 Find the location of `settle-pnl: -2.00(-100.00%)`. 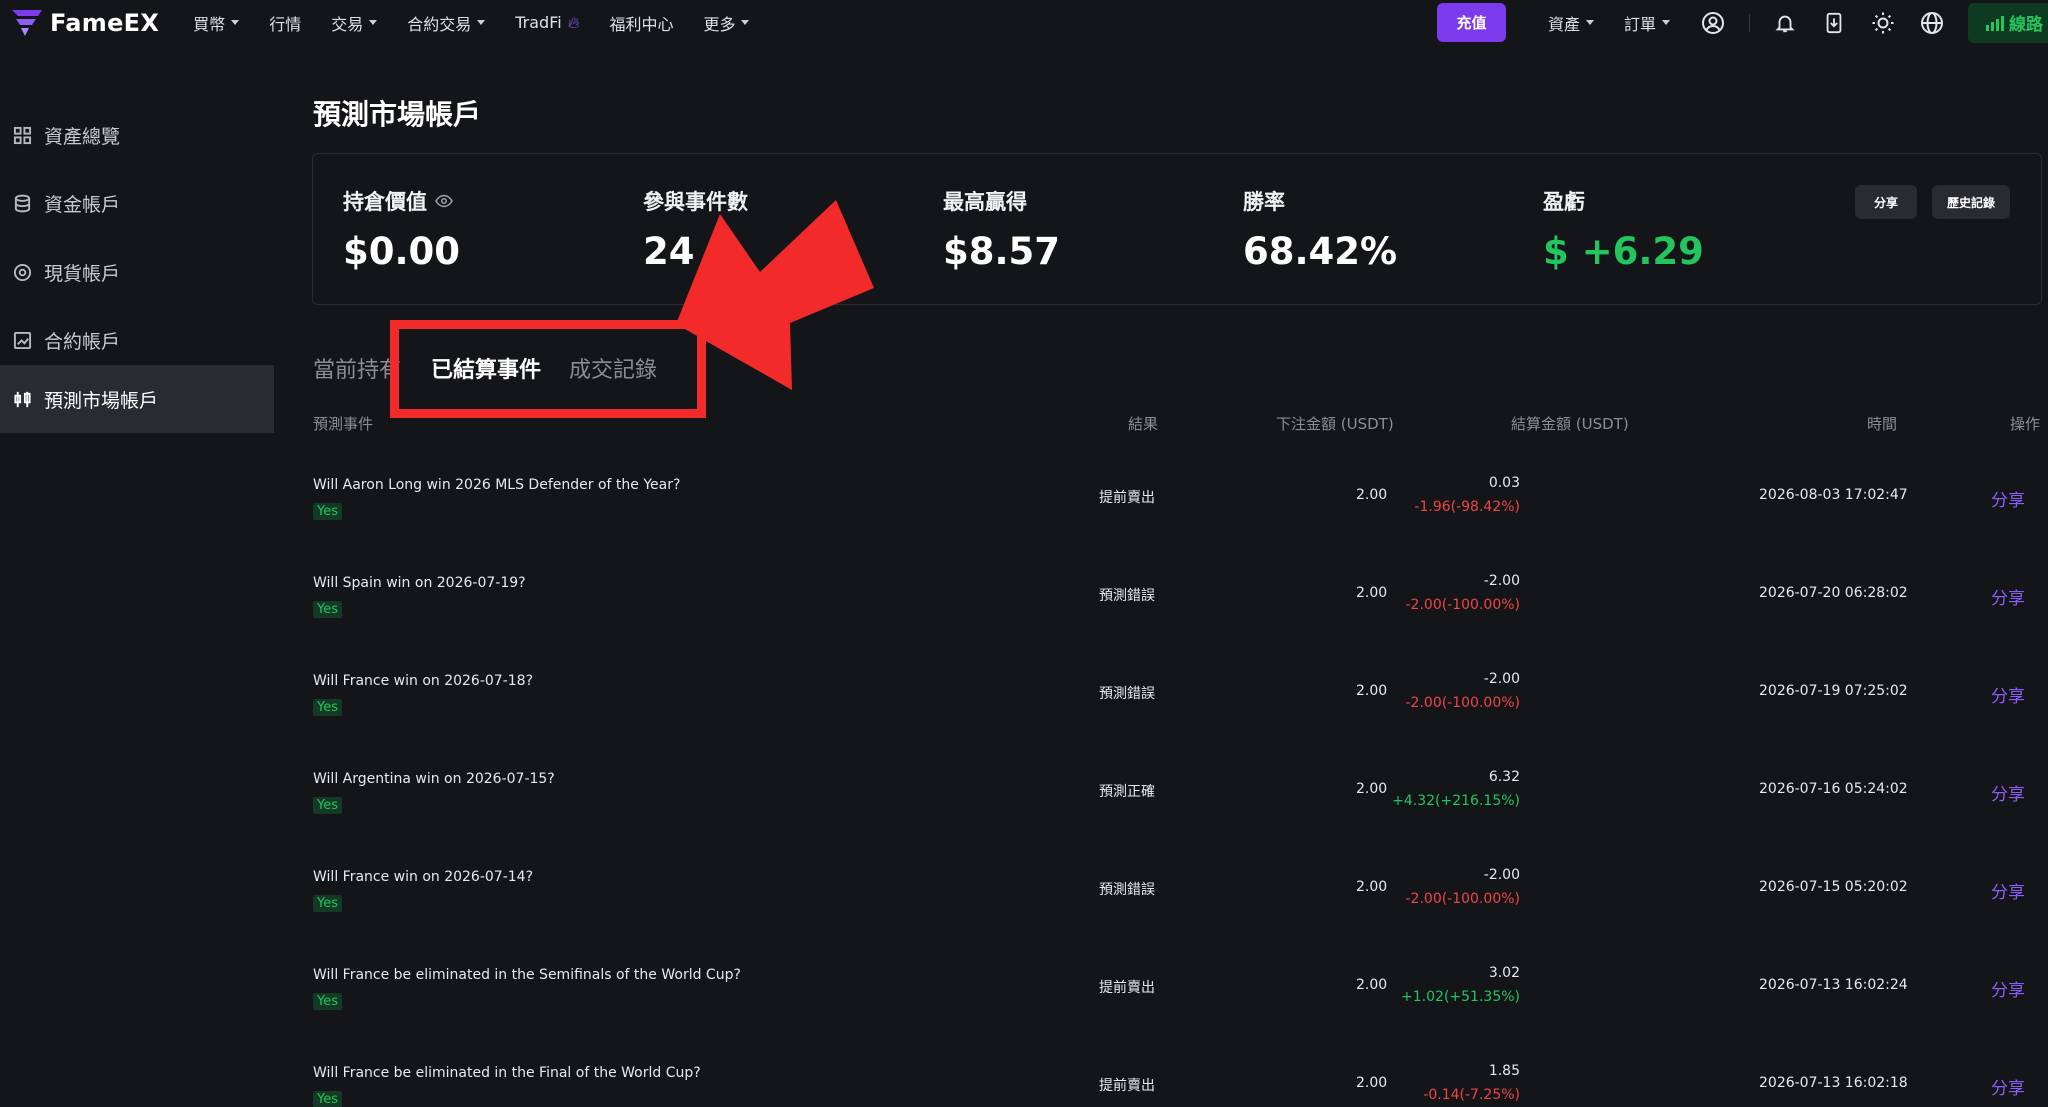

settle-pnl: -2.00(-100.00%) is located at coordinates (1463, 703).